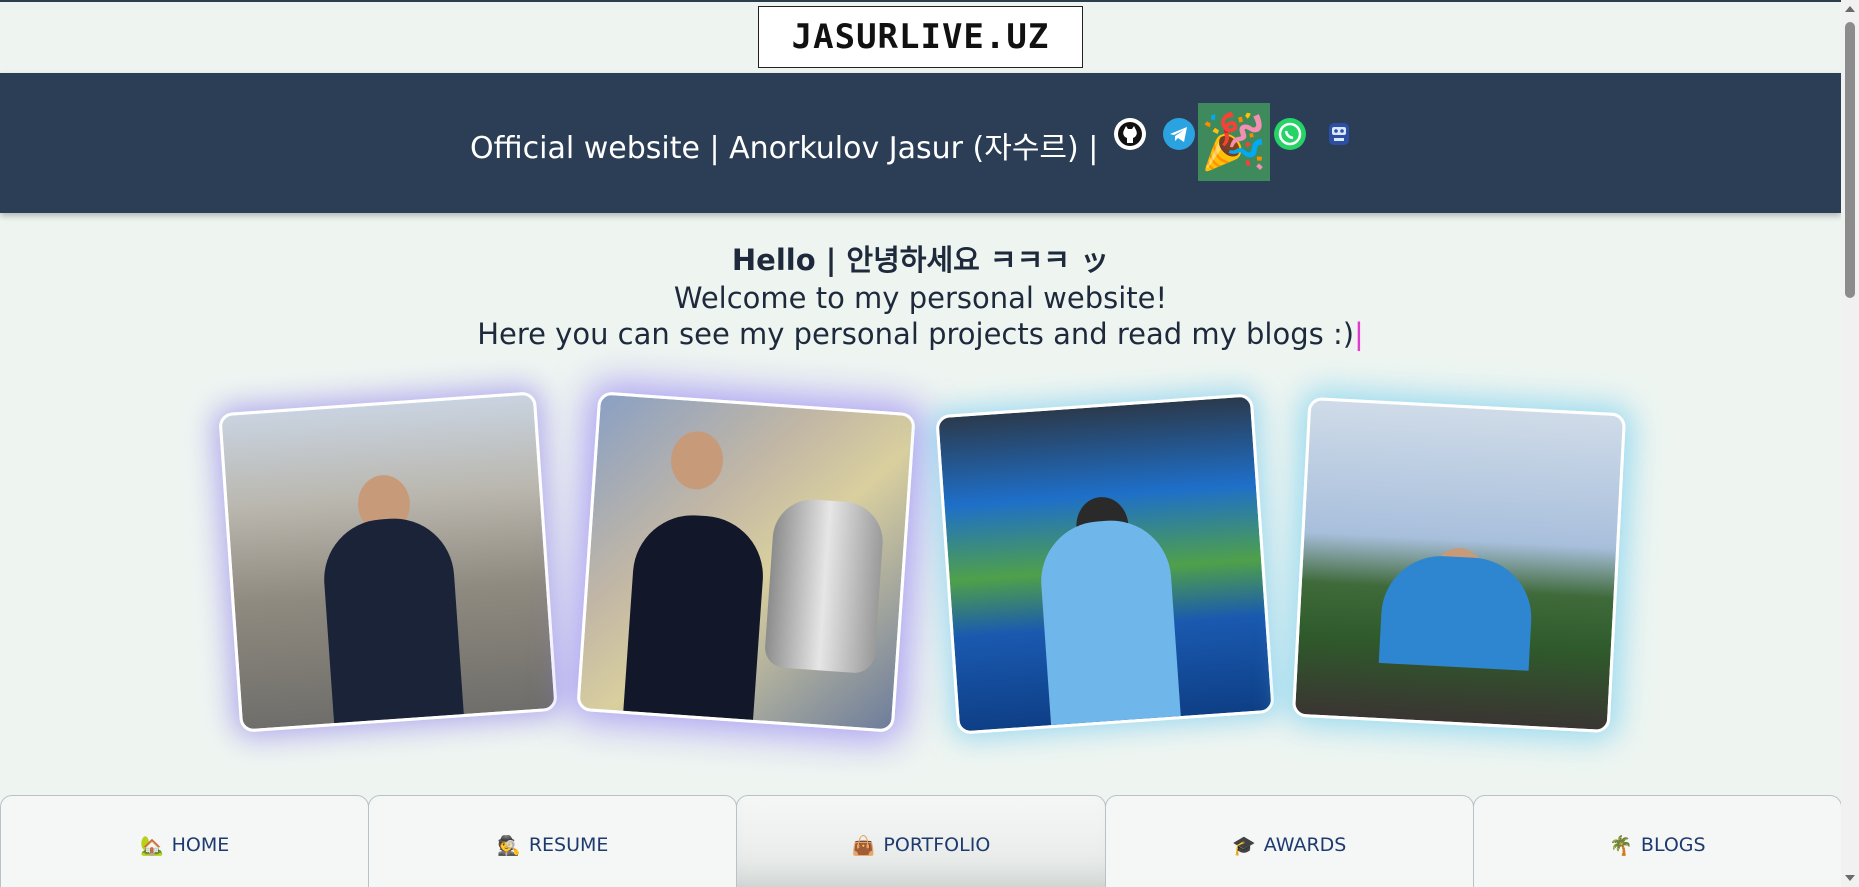 The width and height of the screenshot is (1859, 887). I want to click on greeting-title: Hello | 안녕하세요 ㅋㅋㅋ ッ, so click(920, 260).